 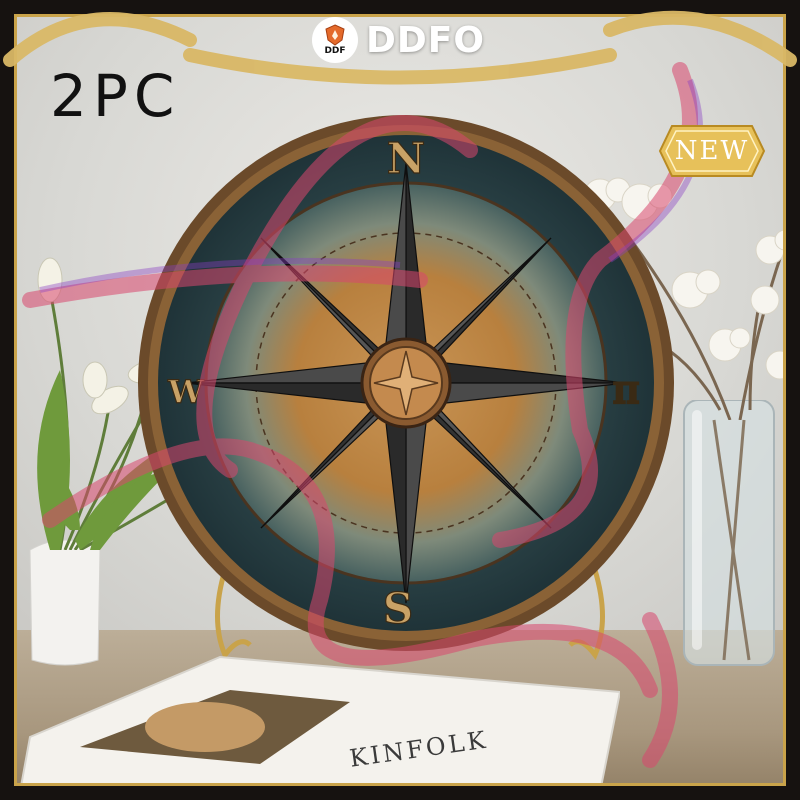 I want to click on brand-name: DDFO, so click(x=425, y=40).